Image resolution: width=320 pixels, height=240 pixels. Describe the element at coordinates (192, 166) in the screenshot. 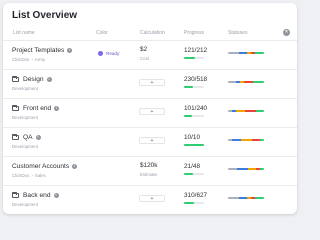

I see `progress-text: 21/48` at that location.